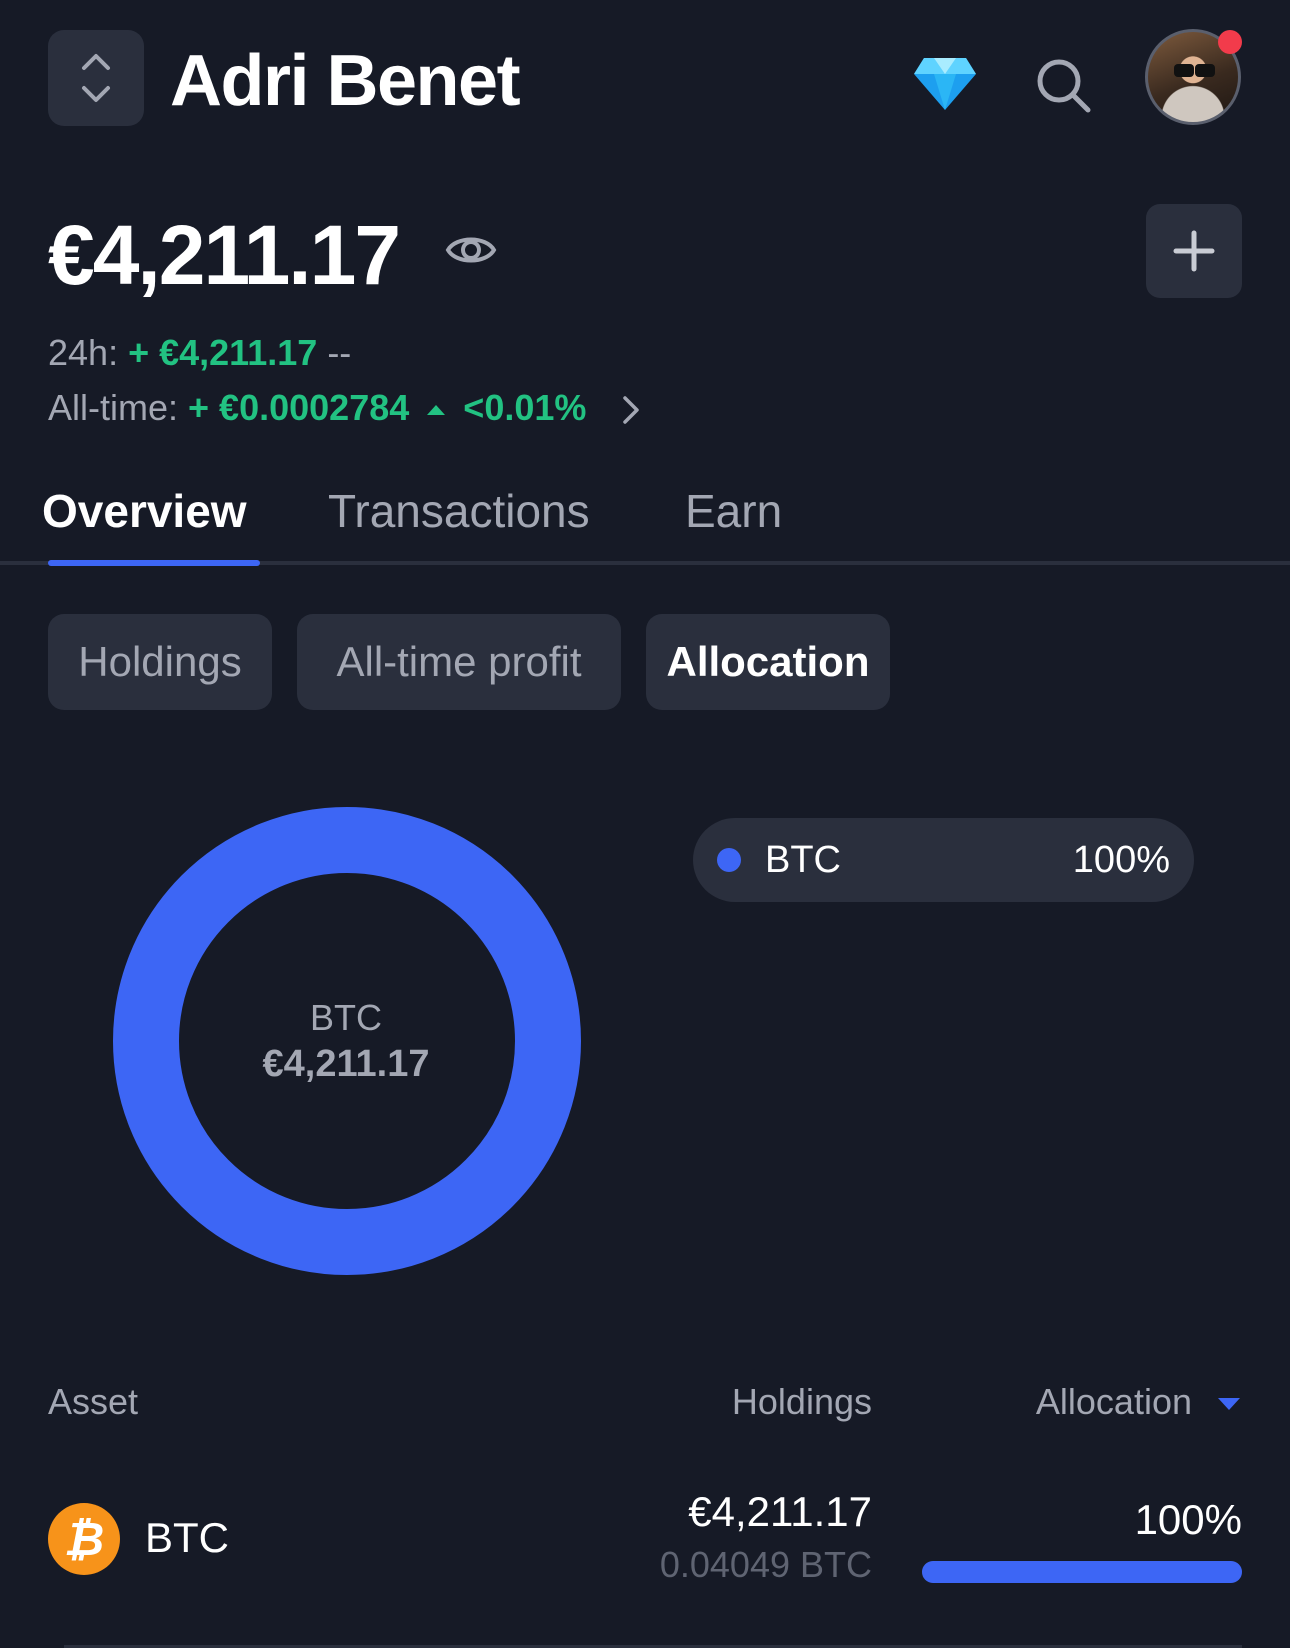 This screenshot has width=1290, height=1648. What do you see at coordinates (631, 410) in the screenshot?
I see `chevron-right-icon` at bounding box center [631, 410].